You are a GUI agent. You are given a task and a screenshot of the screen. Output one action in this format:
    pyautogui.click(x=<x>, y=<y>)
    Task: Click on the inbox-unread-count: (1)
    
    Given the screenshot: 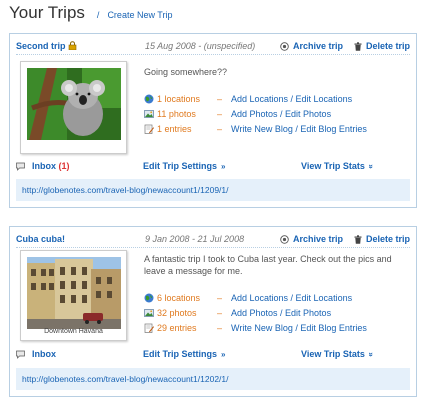 What is the action you would take?
    pyautogui.click(x=64, y=166)
    